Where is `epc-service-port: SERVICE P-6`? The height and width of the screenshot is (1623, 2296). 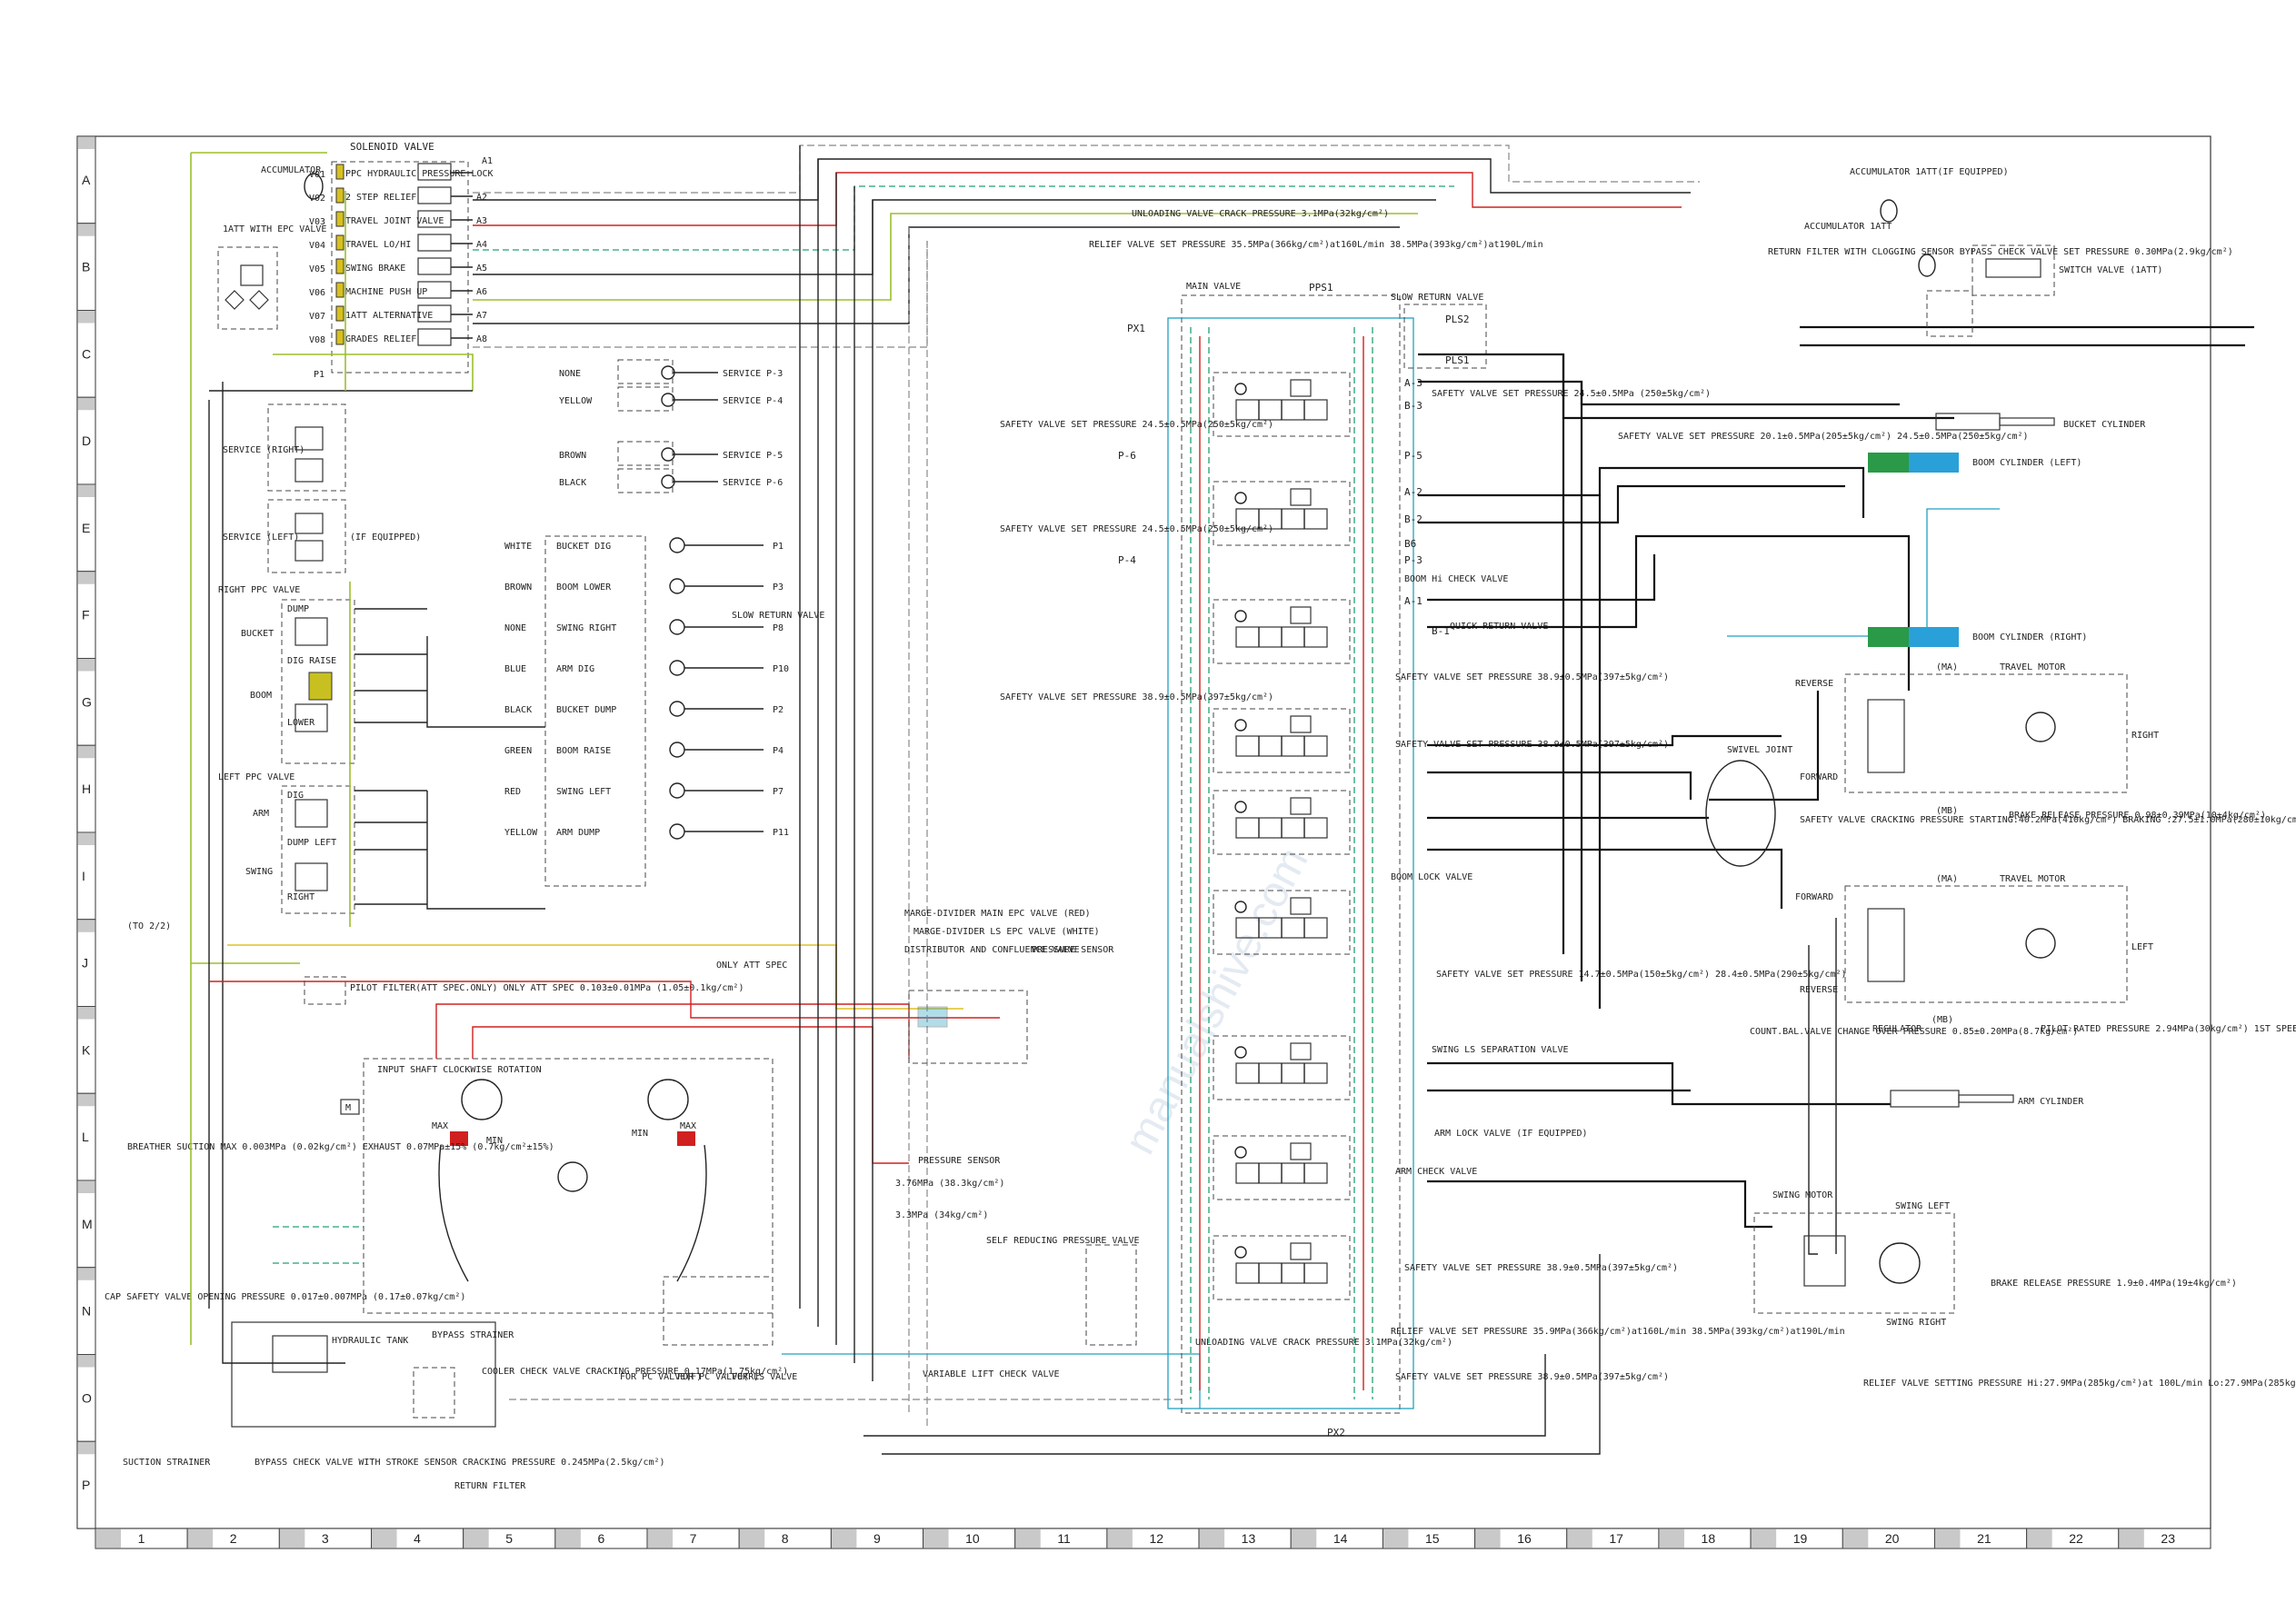 epc-service-port: SERVICE P-6 is located at coordinates (753, 483).